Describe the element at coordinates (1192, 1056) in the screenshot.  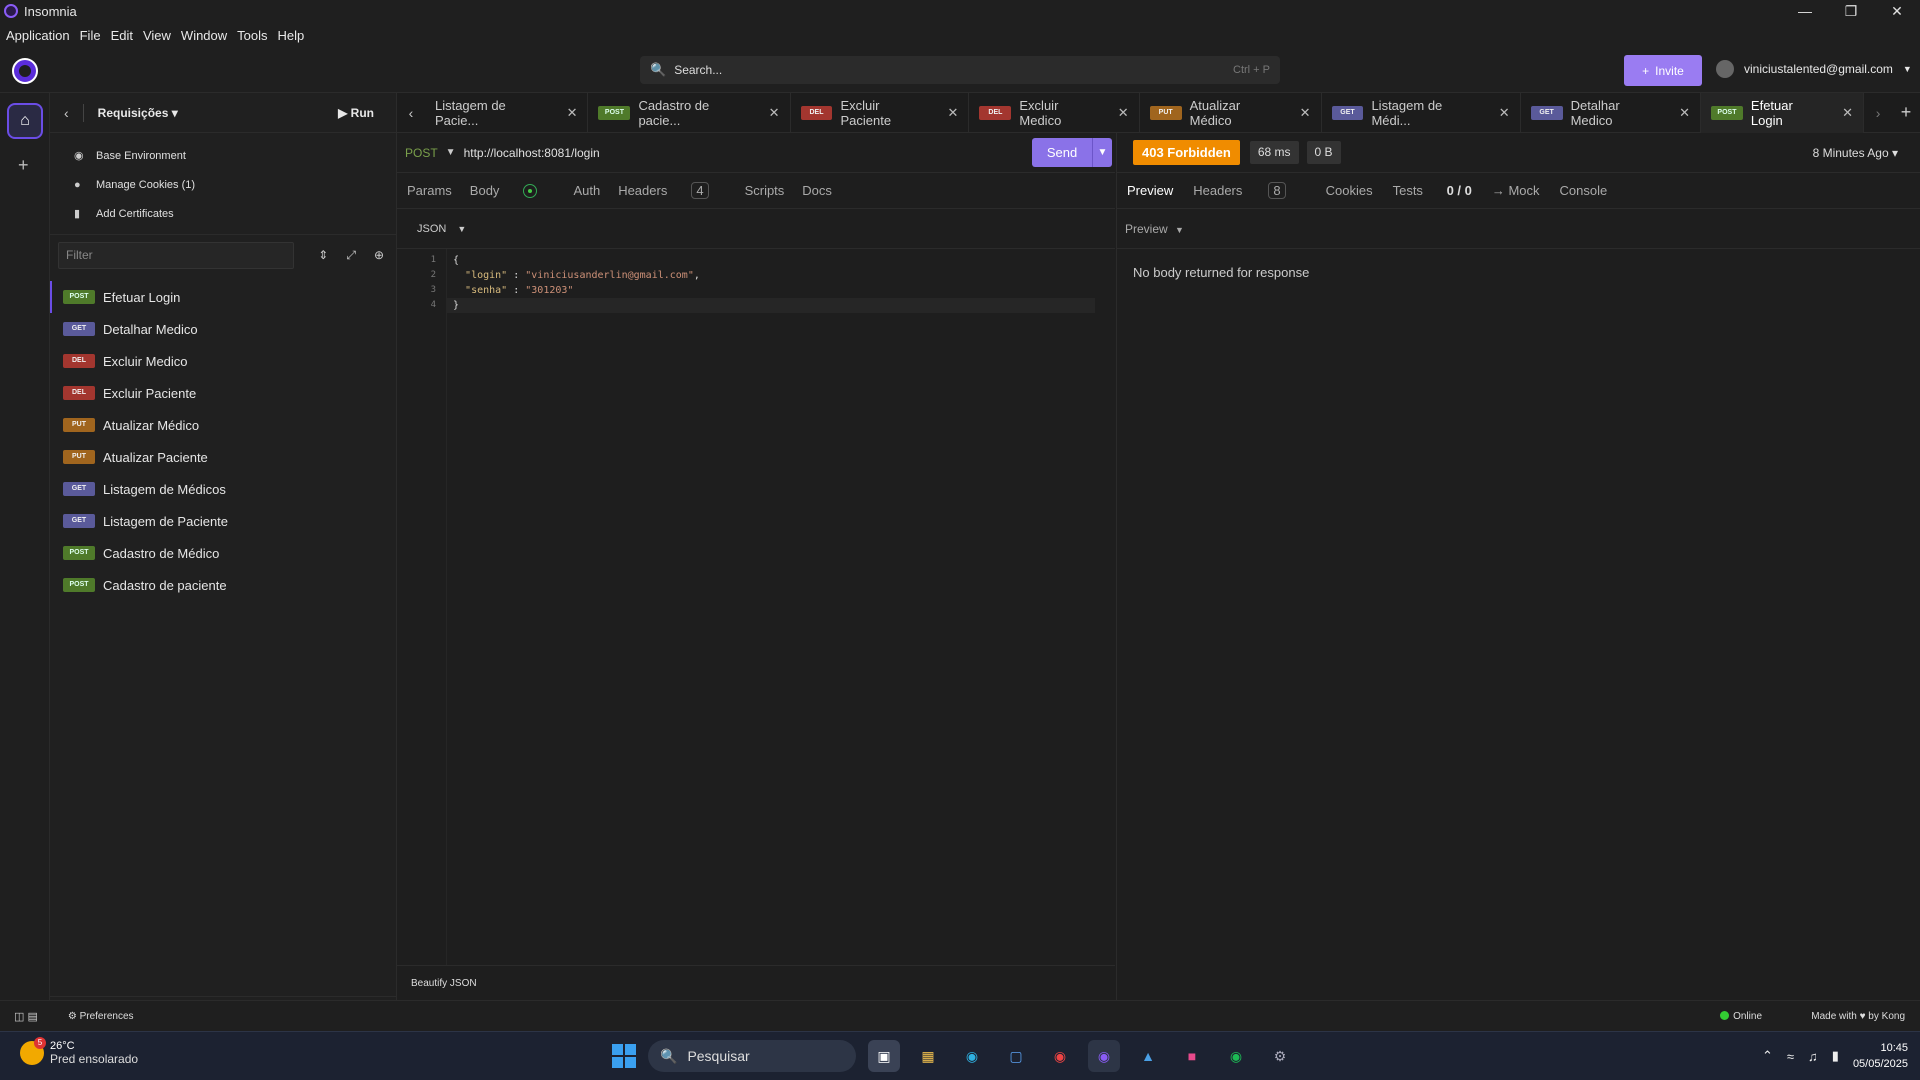
I see `intellij-icon: ■` at that location.